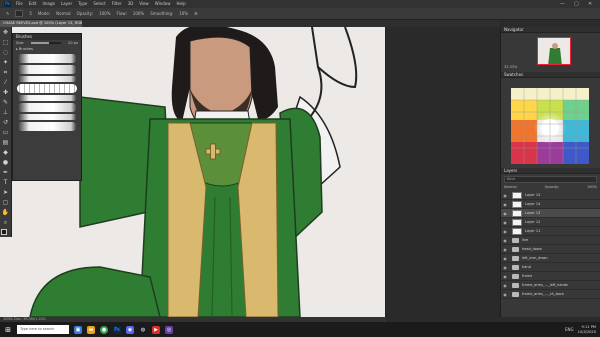 This screenshot has height=337, width=600. I want to click on brush-size-value: 5, so click(30, 13).